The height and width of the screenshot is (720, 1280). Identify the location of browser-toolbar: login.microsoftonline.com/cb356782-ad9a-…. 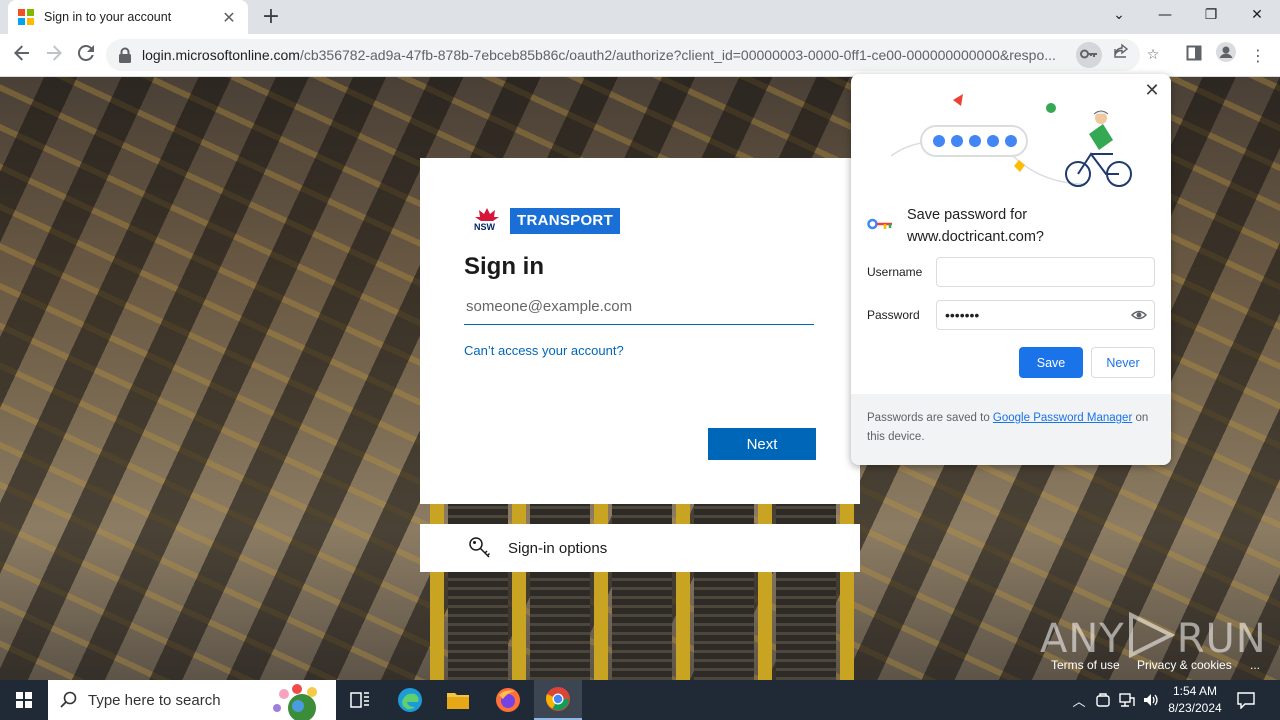
(640, 55).